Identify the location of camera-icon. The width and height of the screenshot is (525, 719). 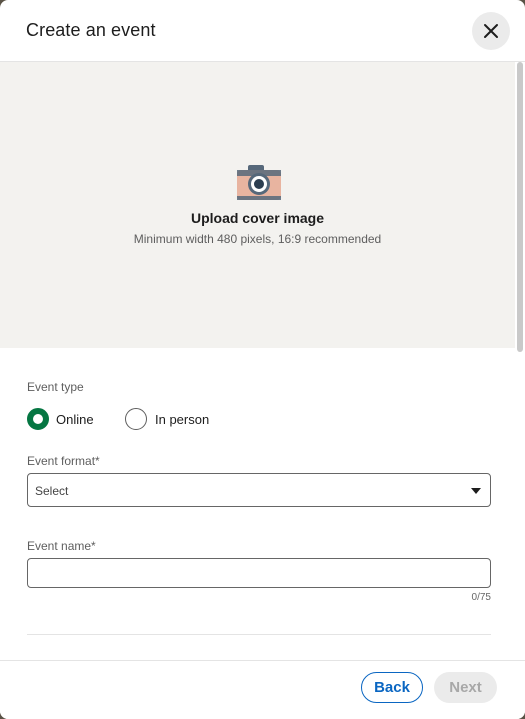
(259, 182).